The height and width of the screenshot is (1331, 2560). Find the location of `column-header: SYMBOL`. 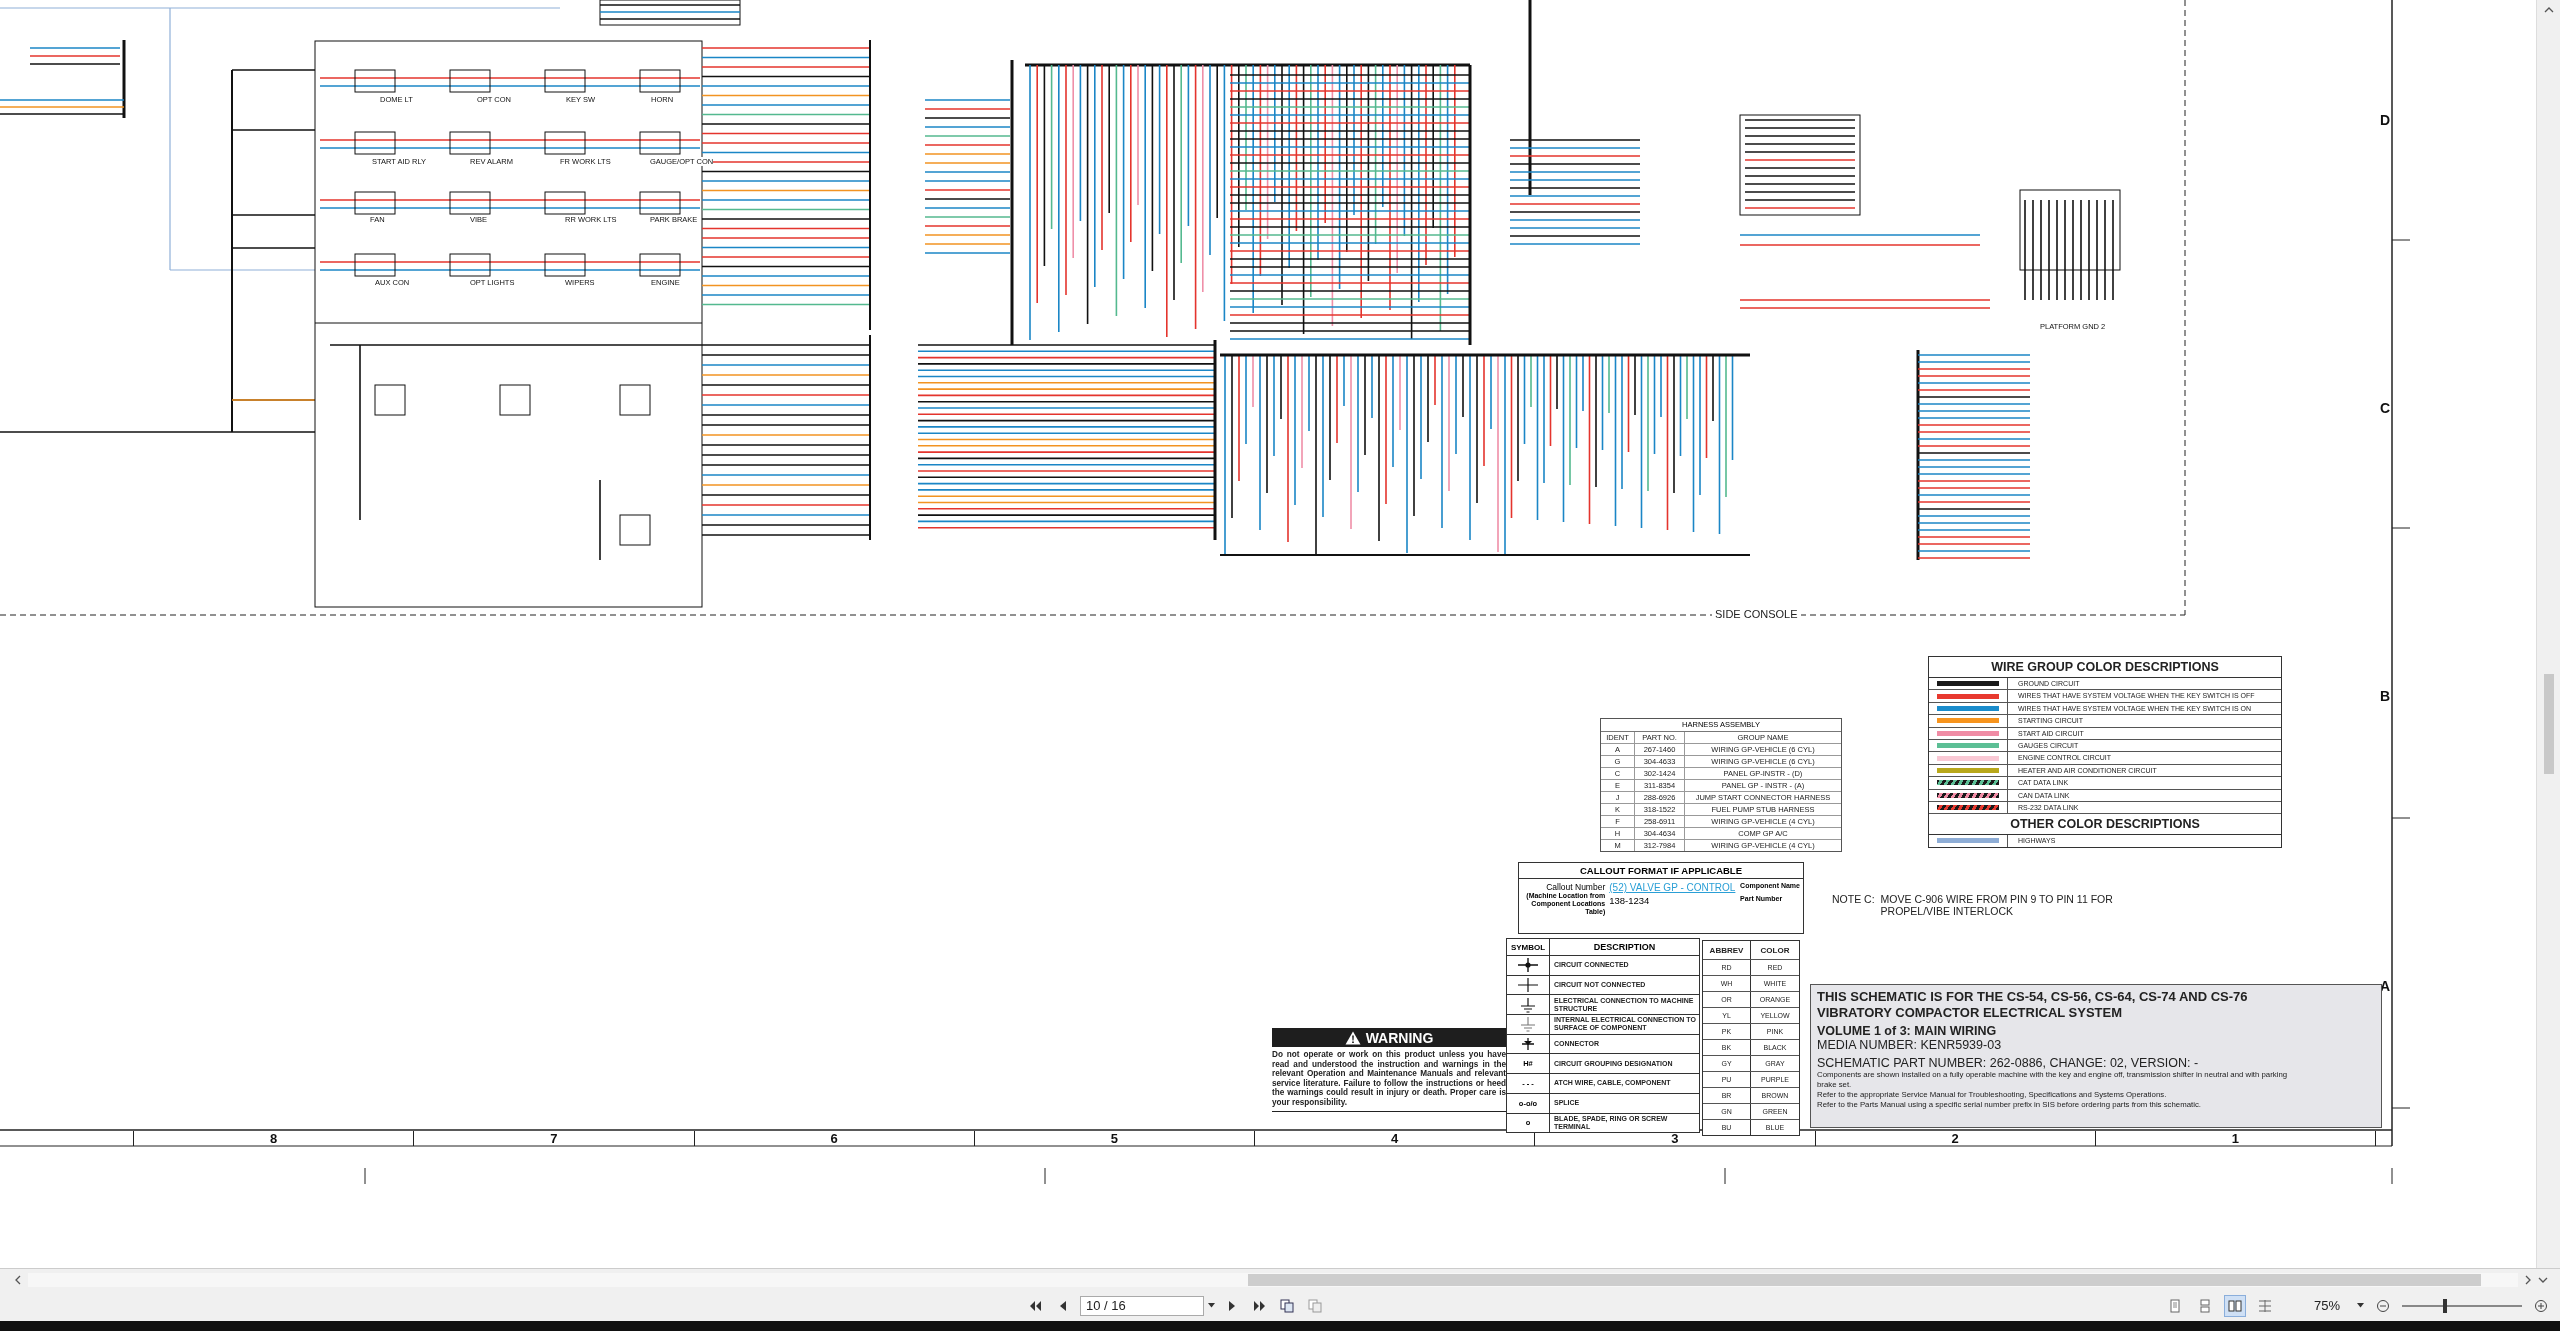

column-header: SYMBOL is located at coordinates (1528, 947).